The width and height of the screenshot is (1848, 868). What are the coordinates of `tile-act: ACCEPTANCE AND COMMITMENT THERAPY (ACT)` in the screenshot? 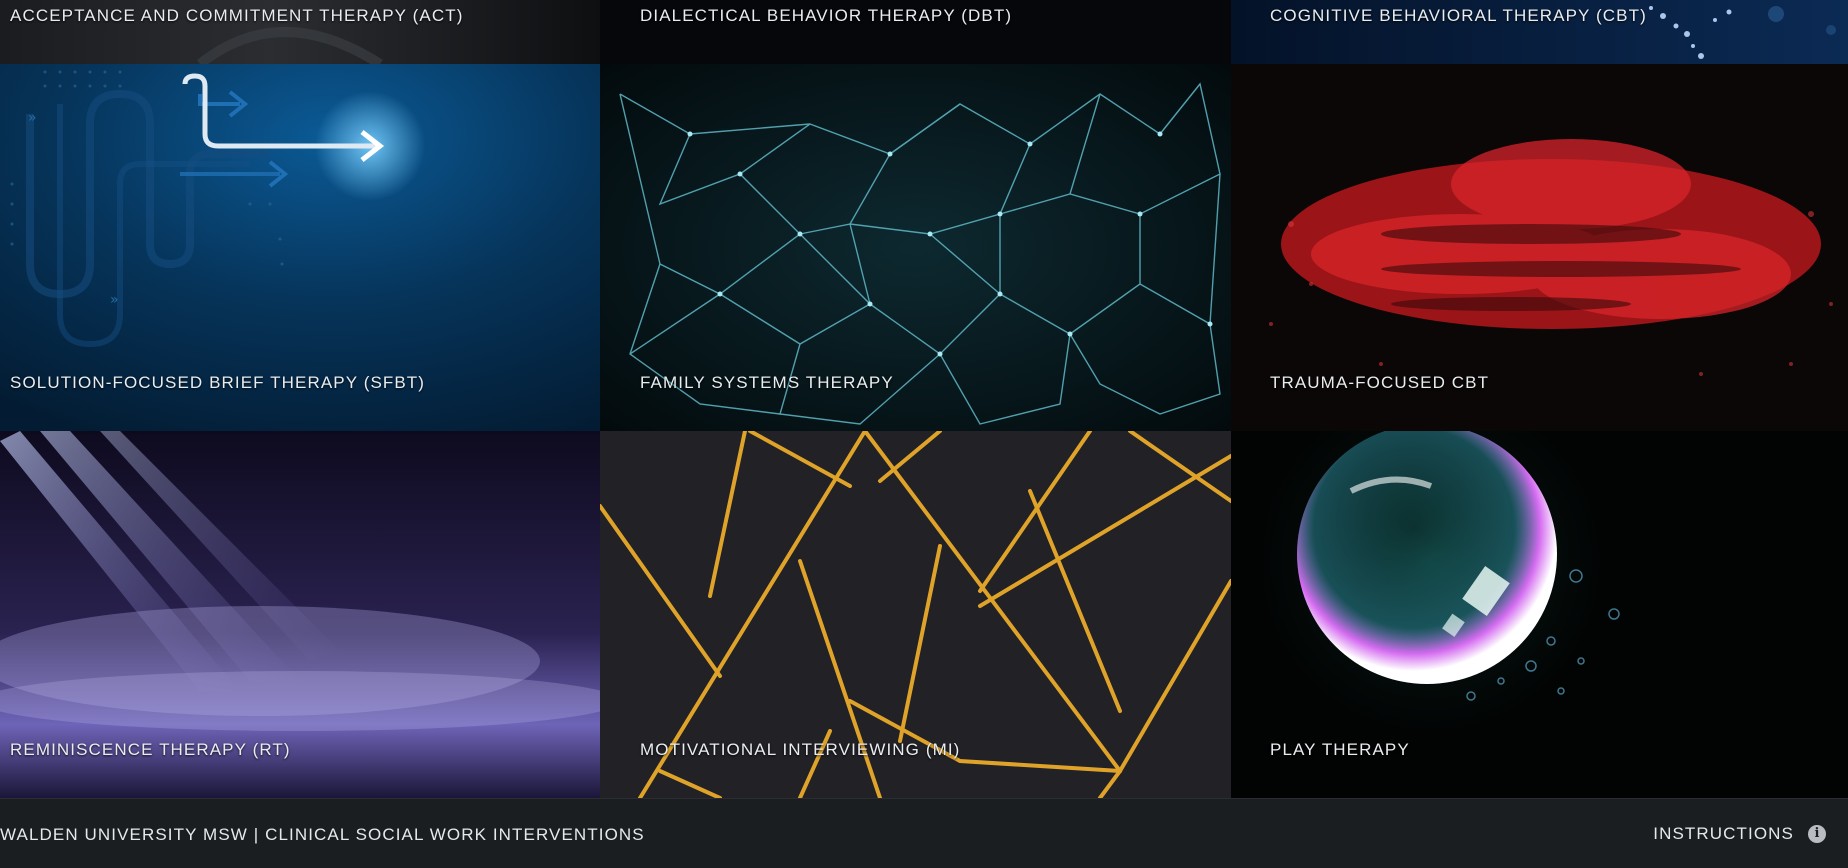 It's located at (300, 32).